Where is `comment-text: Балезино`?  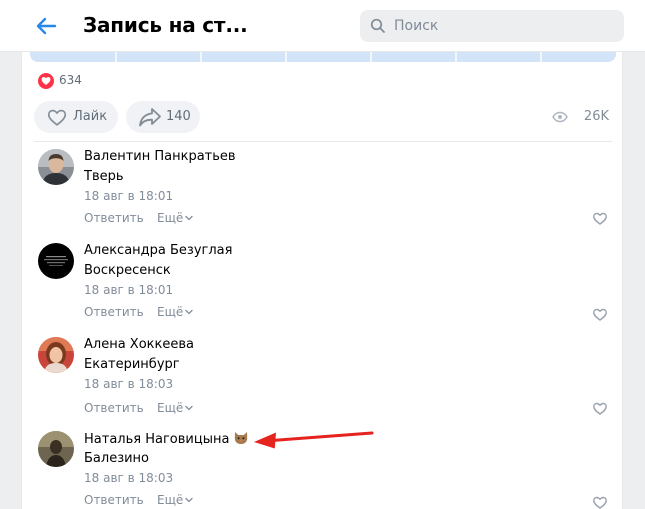 comment-text: Балезино is located at coordinates (117, 458).